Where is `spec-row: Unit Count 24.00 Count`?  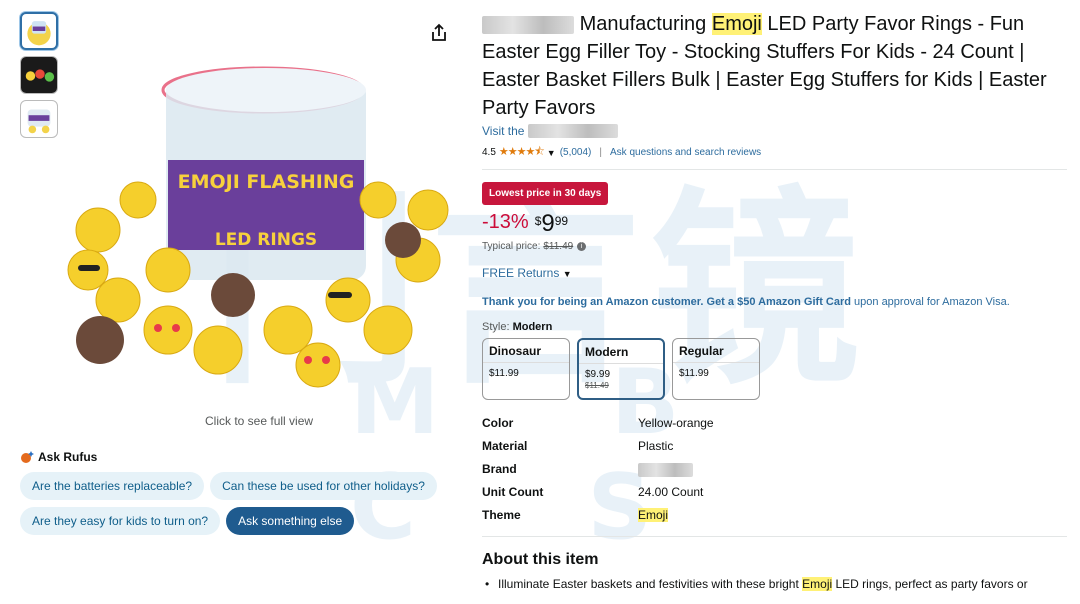 spec-row: Unit Count 24.00 Count is located at coordinates (774, 496).